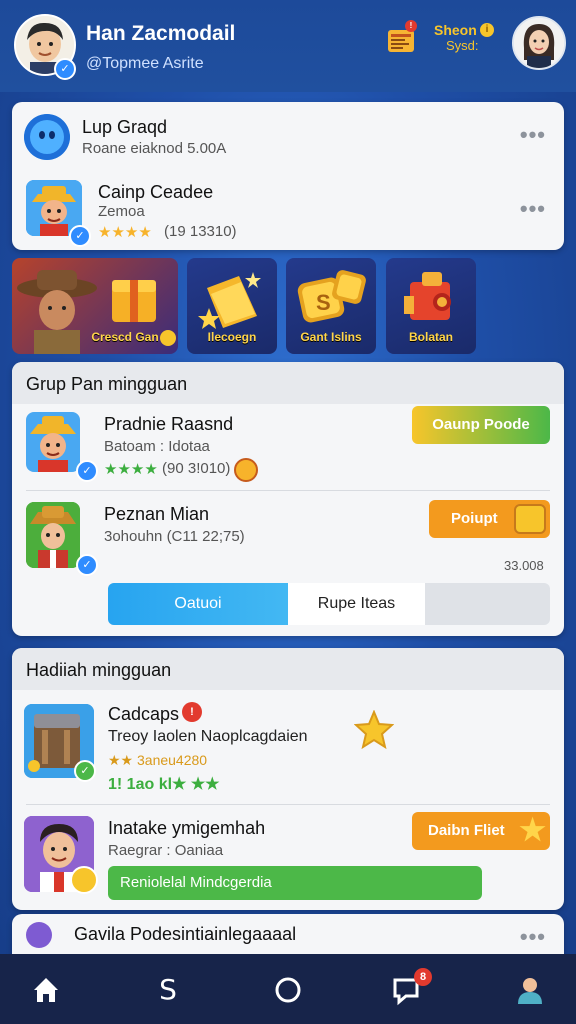 This screenshot has height=1024, width=576. I want to click on bottom-nav: S 8, so click(288, 989).